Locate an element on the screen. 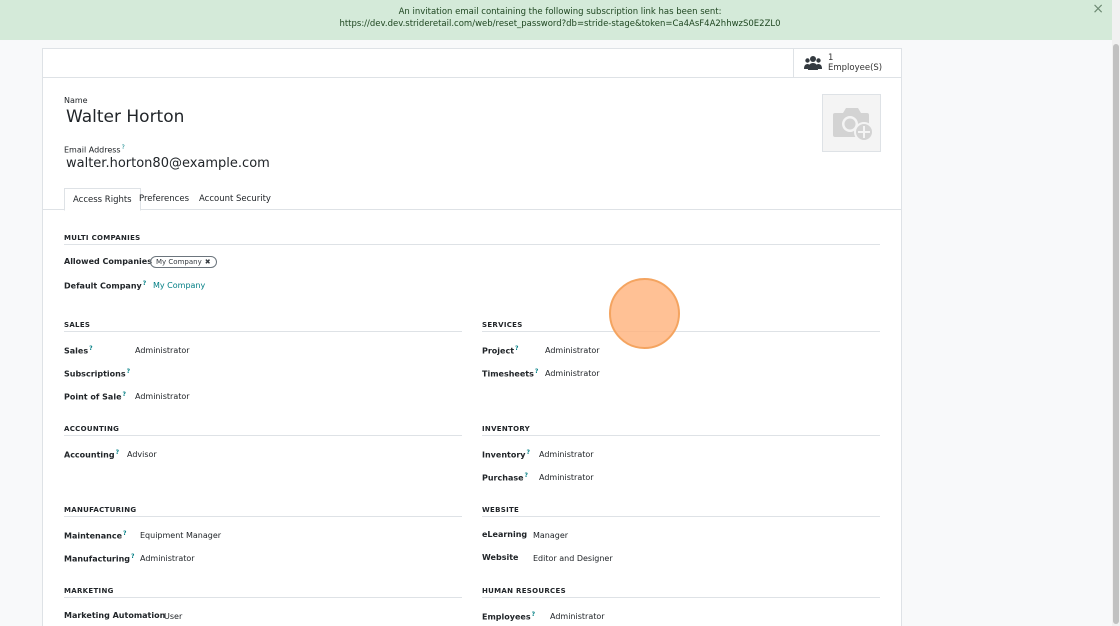 The image size is (1120, 626). project-value: Administrator is located at coordinates (572, 350).